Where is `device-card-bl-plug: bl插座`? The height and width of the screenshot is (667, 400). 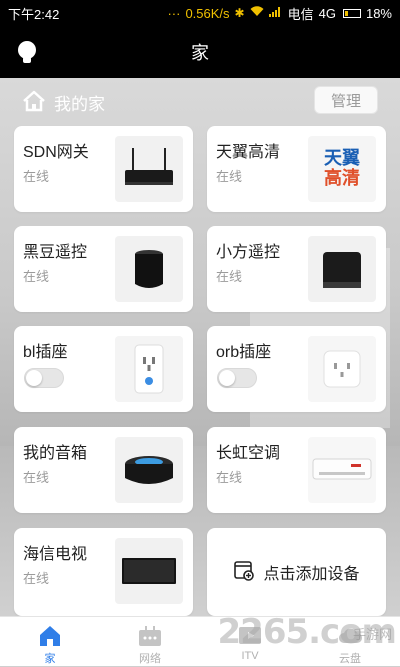 device-card-bl-plug: bl插座 is located at coordinates (103, 369).